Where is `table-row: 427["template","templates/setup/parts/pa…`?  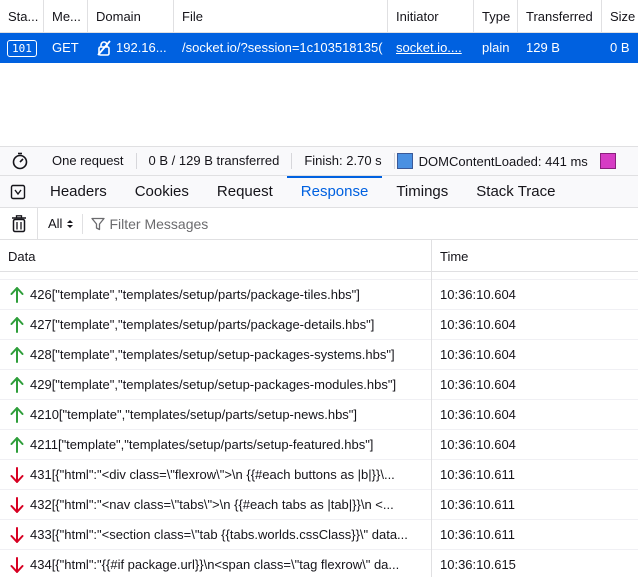
table-row: 427["template","templates/setup/parts/pa… is located at coordinates (319, 325).